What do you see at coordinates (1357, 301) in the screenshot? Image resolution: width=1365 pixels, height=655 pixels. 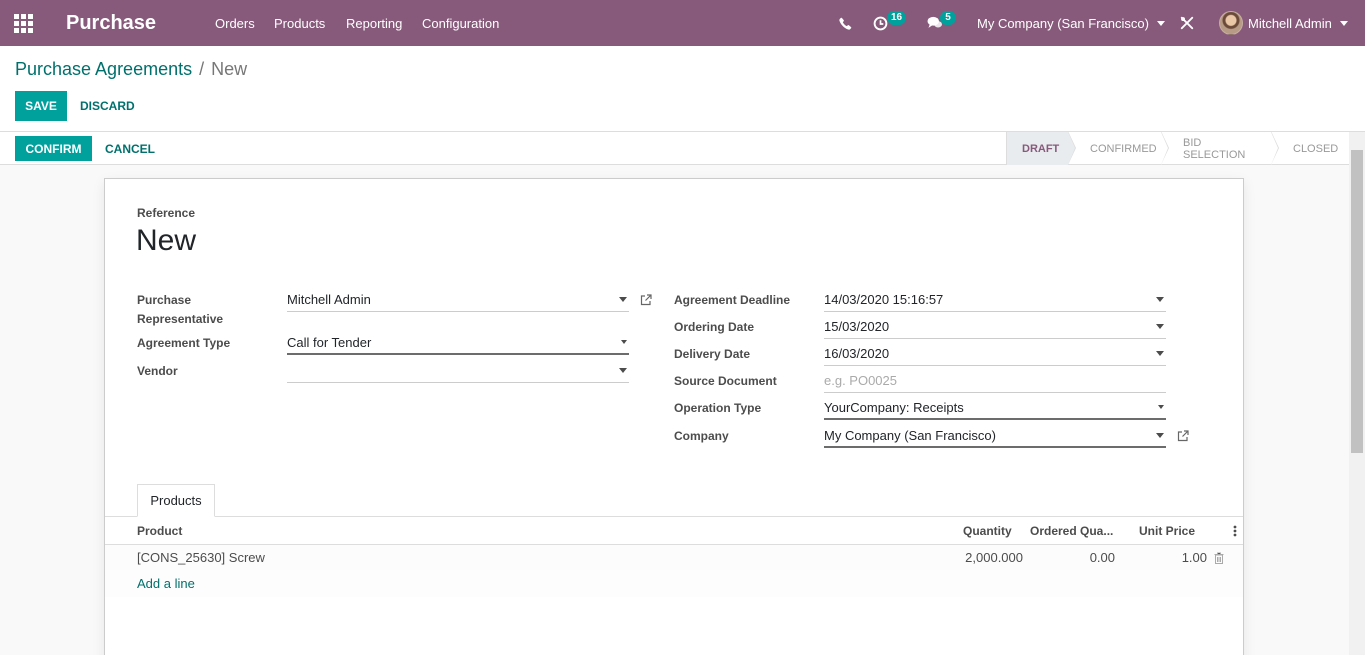 I see `scrollbar-thumb` at bounding box center [1357, 301].